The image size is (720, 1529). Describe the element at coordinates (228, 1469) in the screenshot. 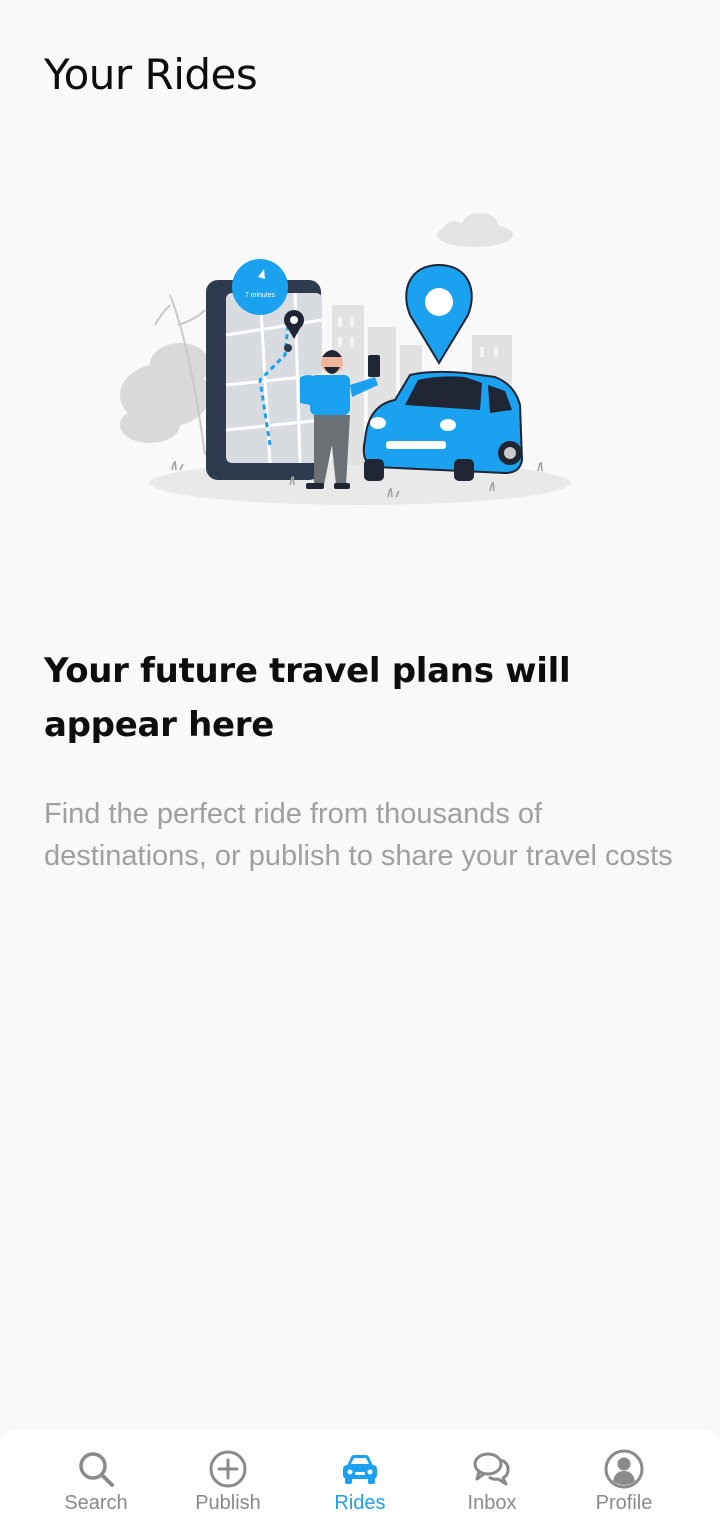

I see `plus-circle-icon` at that location.